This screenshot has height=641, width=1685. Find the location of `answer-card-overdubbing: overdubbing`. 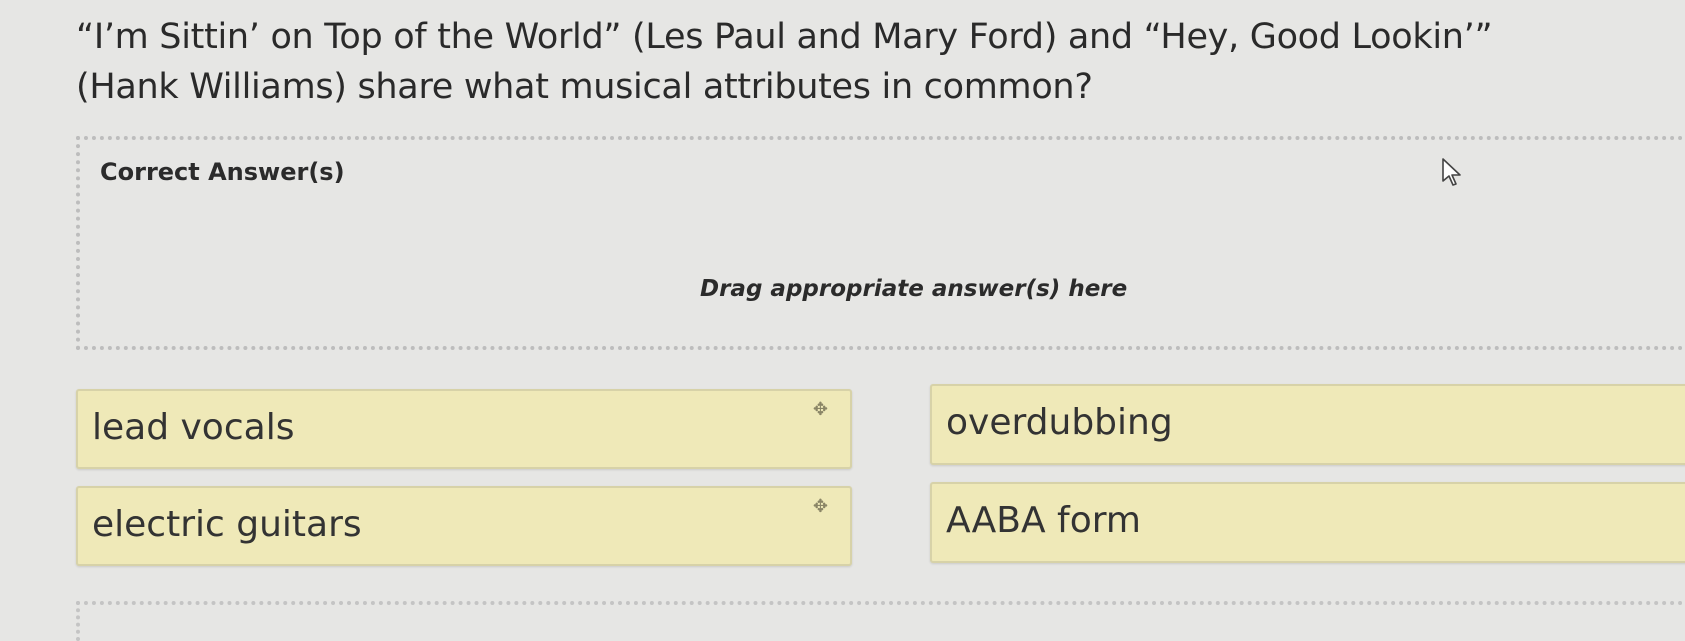

answer-card-overdubbing: overdubbing is located at coordinates (1307, 424).